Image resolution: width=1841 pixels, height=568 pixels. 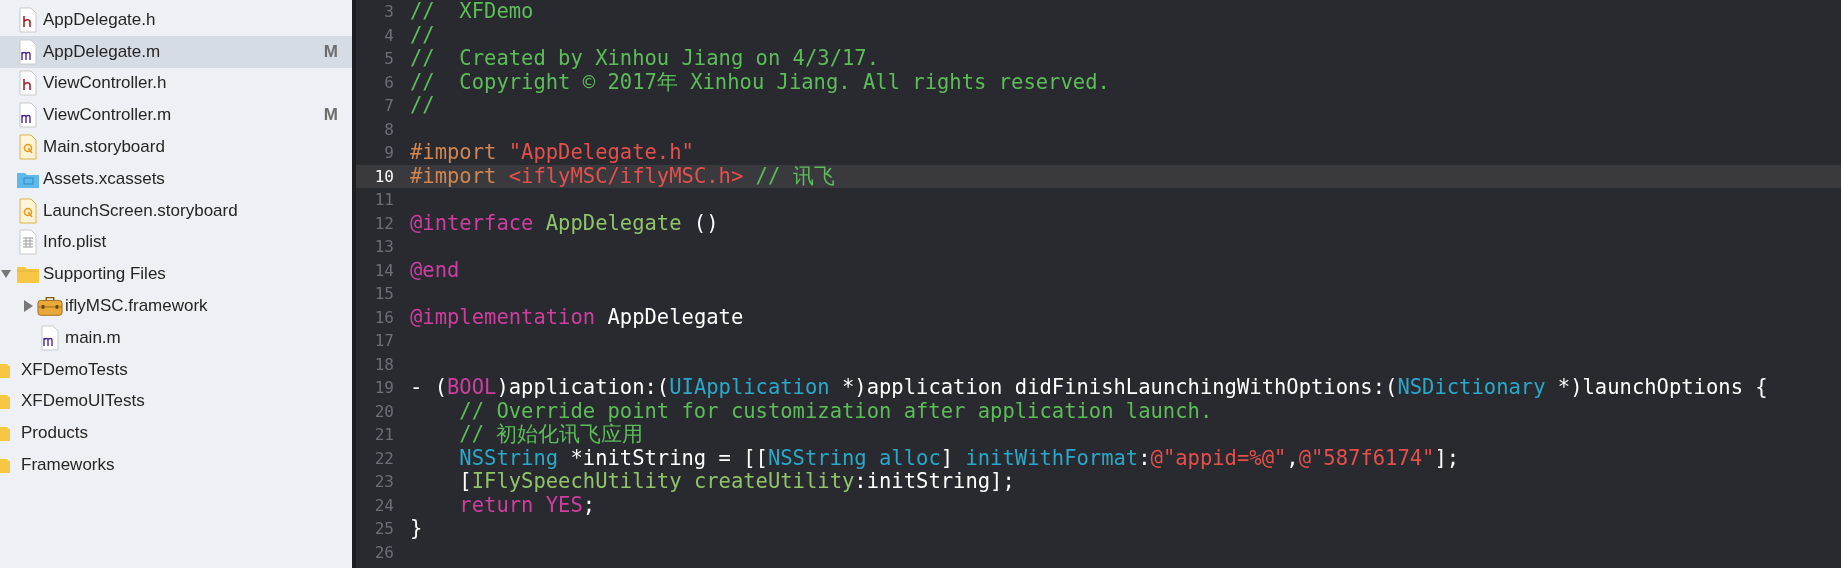 What do you see at coordinates (384, 388) in the screenshot?
I see `line-number: 19` at bounding box center [384, 388].